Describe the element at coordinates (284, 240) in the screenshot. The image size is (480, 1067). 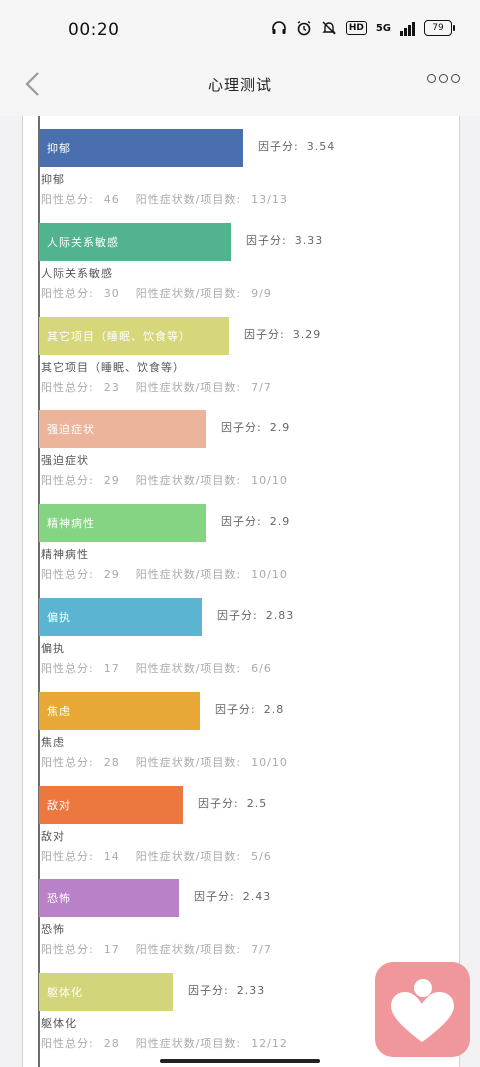
I see `factor-score: 因子分: 3.33` at that location.